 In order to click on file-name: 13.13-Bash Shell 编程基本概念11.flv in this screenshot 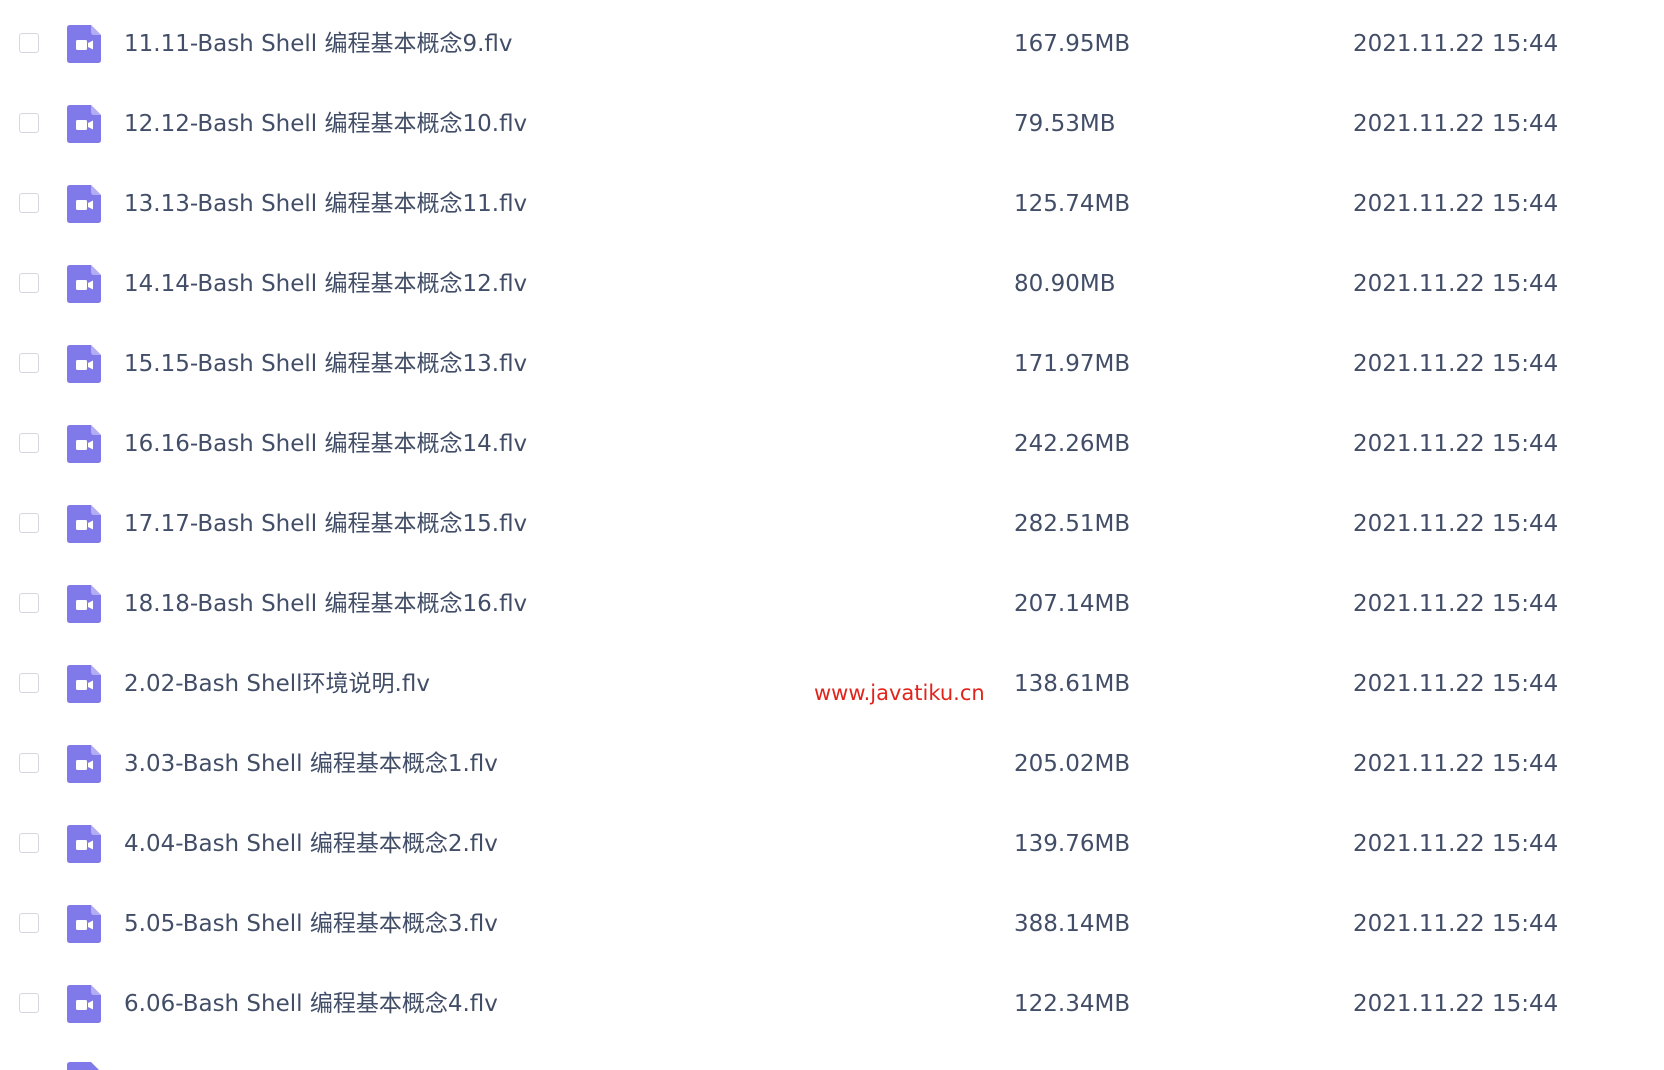, I will do `click(325, 204)`.